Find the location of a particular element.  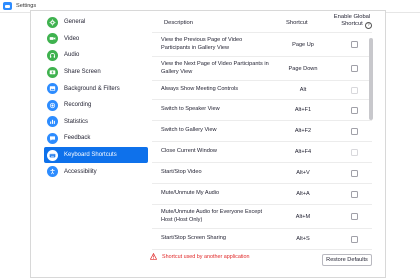

column-header-global-line2: Shortcut is located at coordinates (352, 24).